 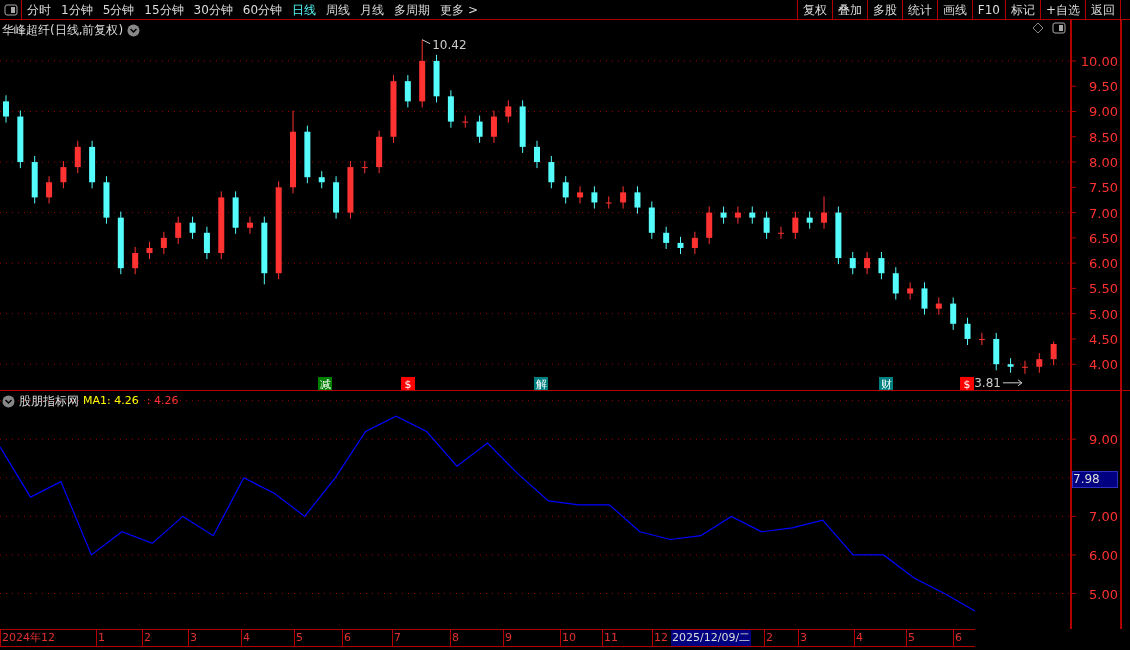 I want to click on period-tab: 30分钟, so click(x=213, y=10).